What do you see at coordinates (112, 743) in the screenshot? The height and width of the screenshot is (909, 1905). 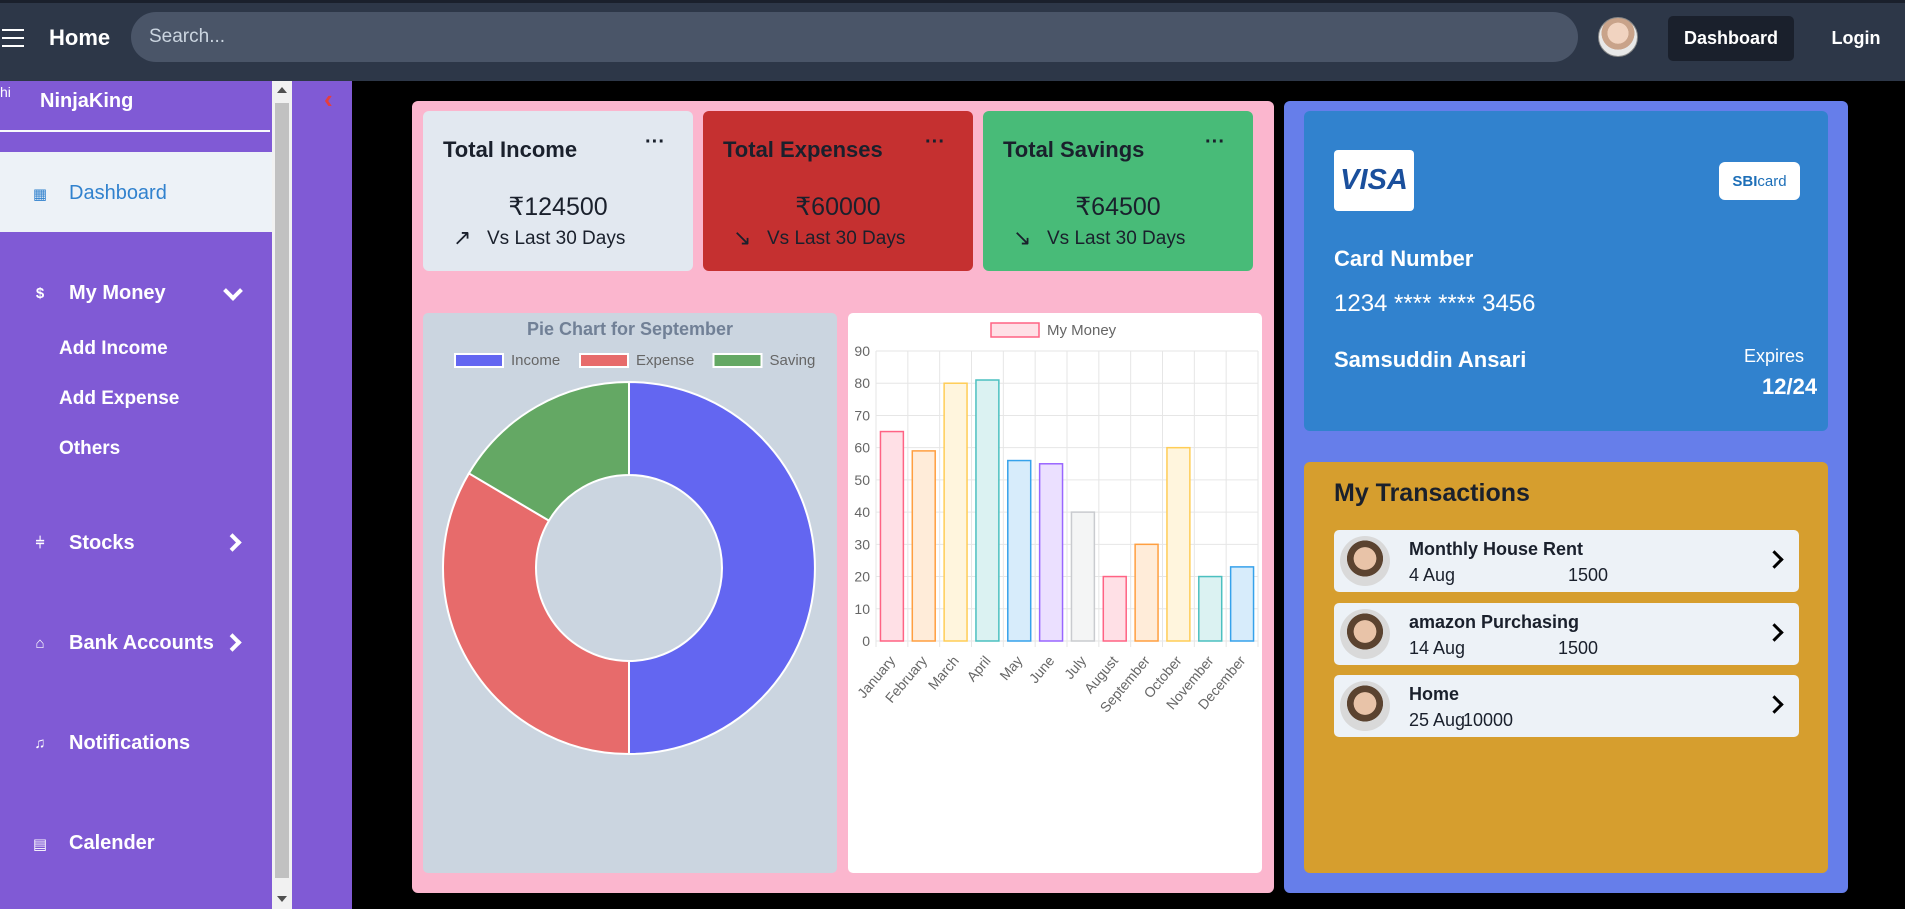 I see `sidebar-item-notifications: ♫ Notifications` at bounding box center [112, 743].